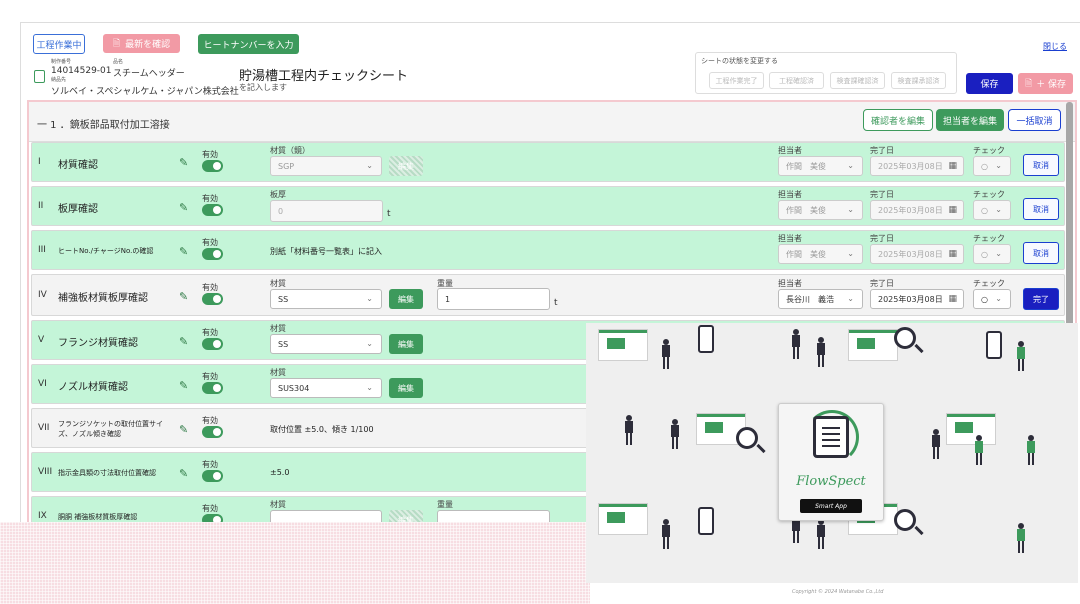 The width and height of the screenshot is (1080, 604). Describe the element at coordinates (263, 87) in the screenshot. I see `page-subtitle: を記入します` at that location.